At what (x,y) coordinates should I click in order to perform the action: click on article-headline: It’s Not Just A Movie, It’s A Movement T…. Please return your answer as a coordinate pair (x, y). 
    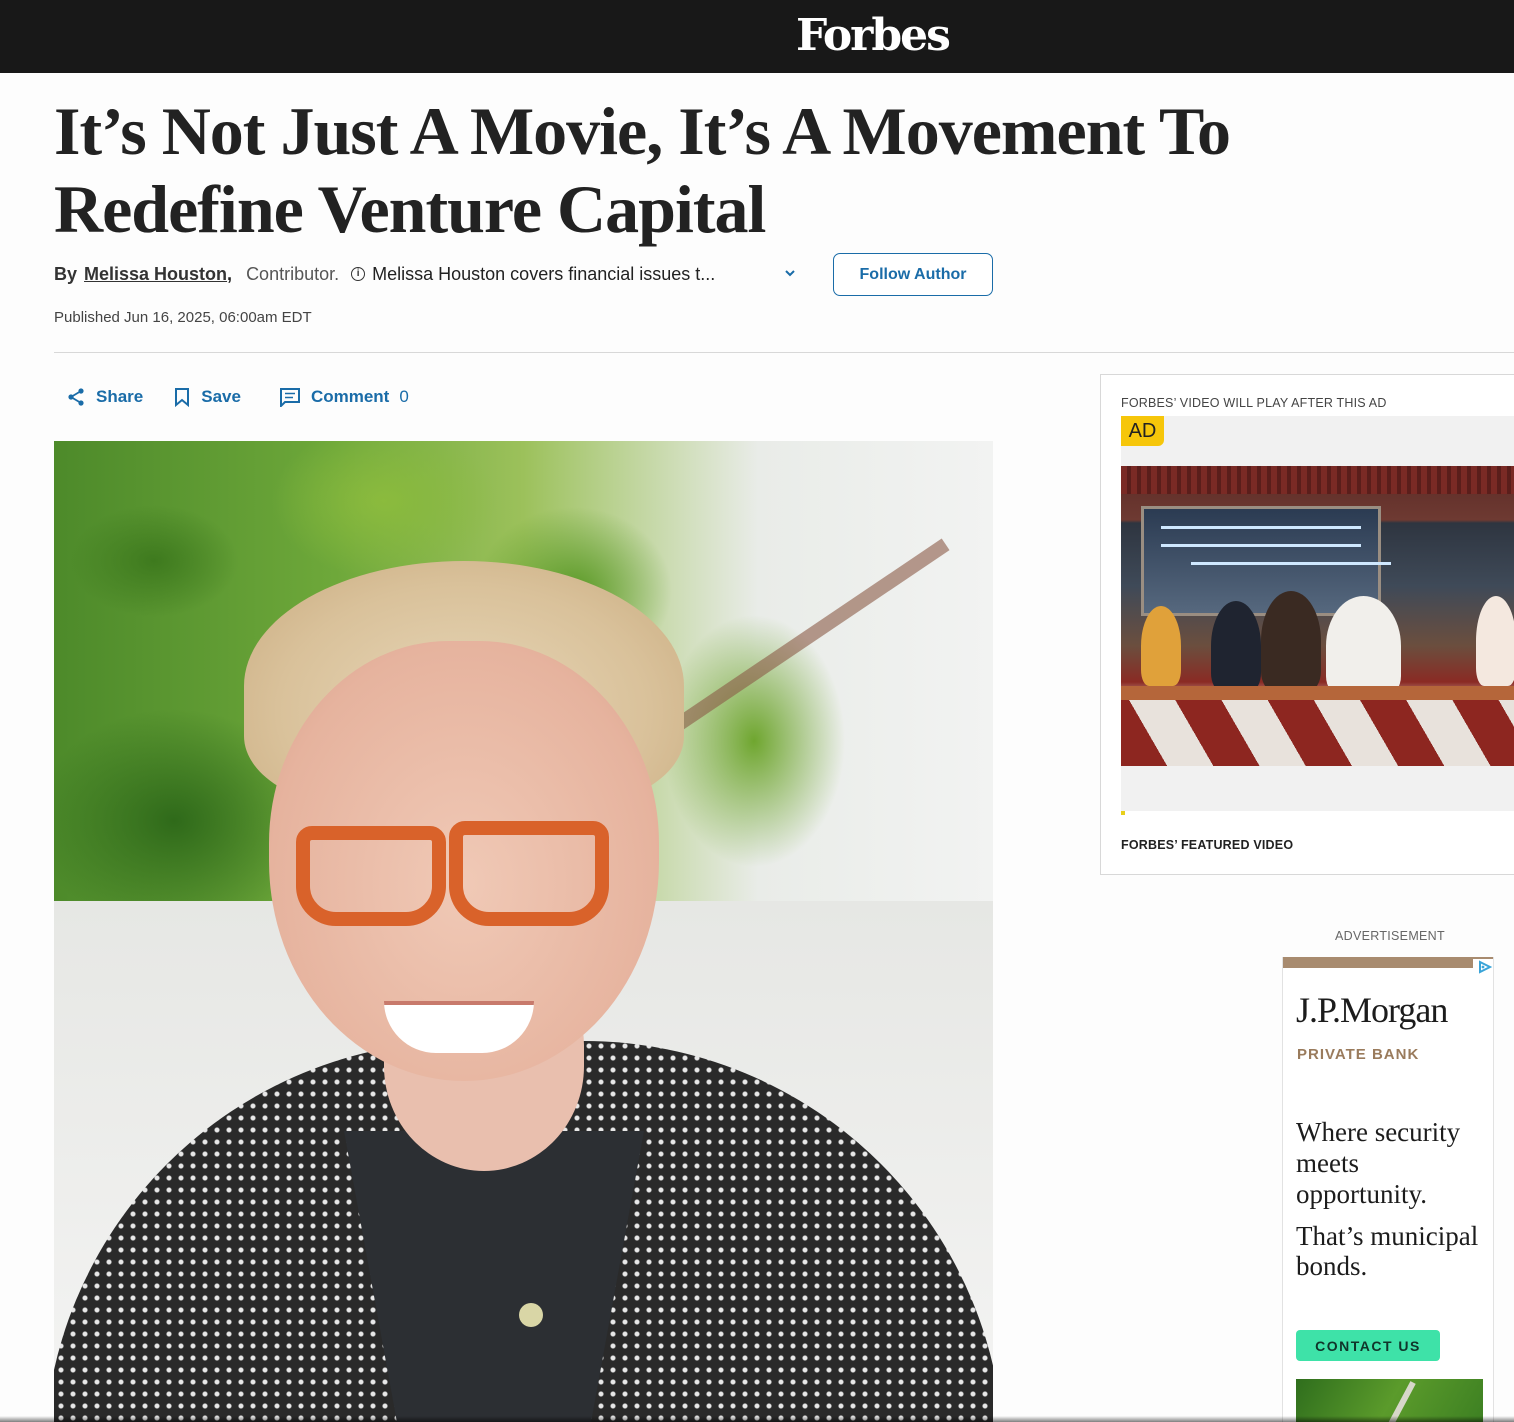
    Looking at the image, I should click on (642, 170).